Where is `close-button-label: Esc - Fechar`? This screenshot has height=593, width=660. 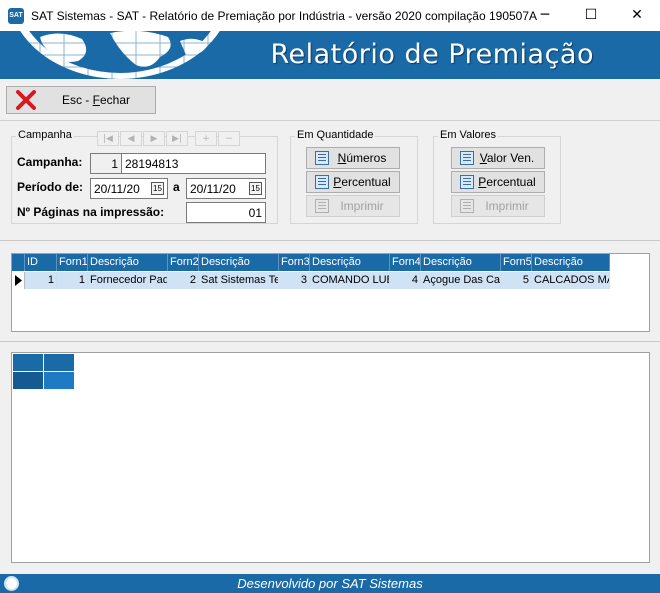 close-button-label: Esc - Fechar is located at coordinates (96, 100).